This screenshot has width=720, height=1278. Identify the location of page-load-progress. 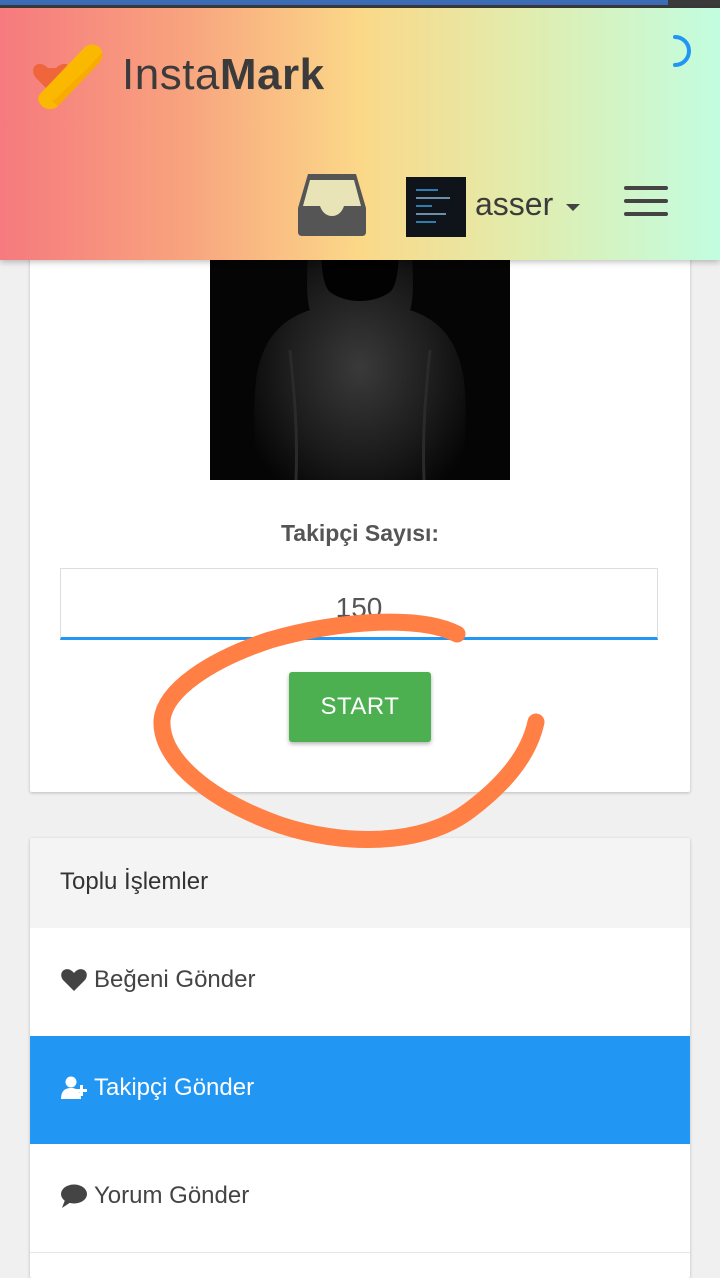
(334, 2).